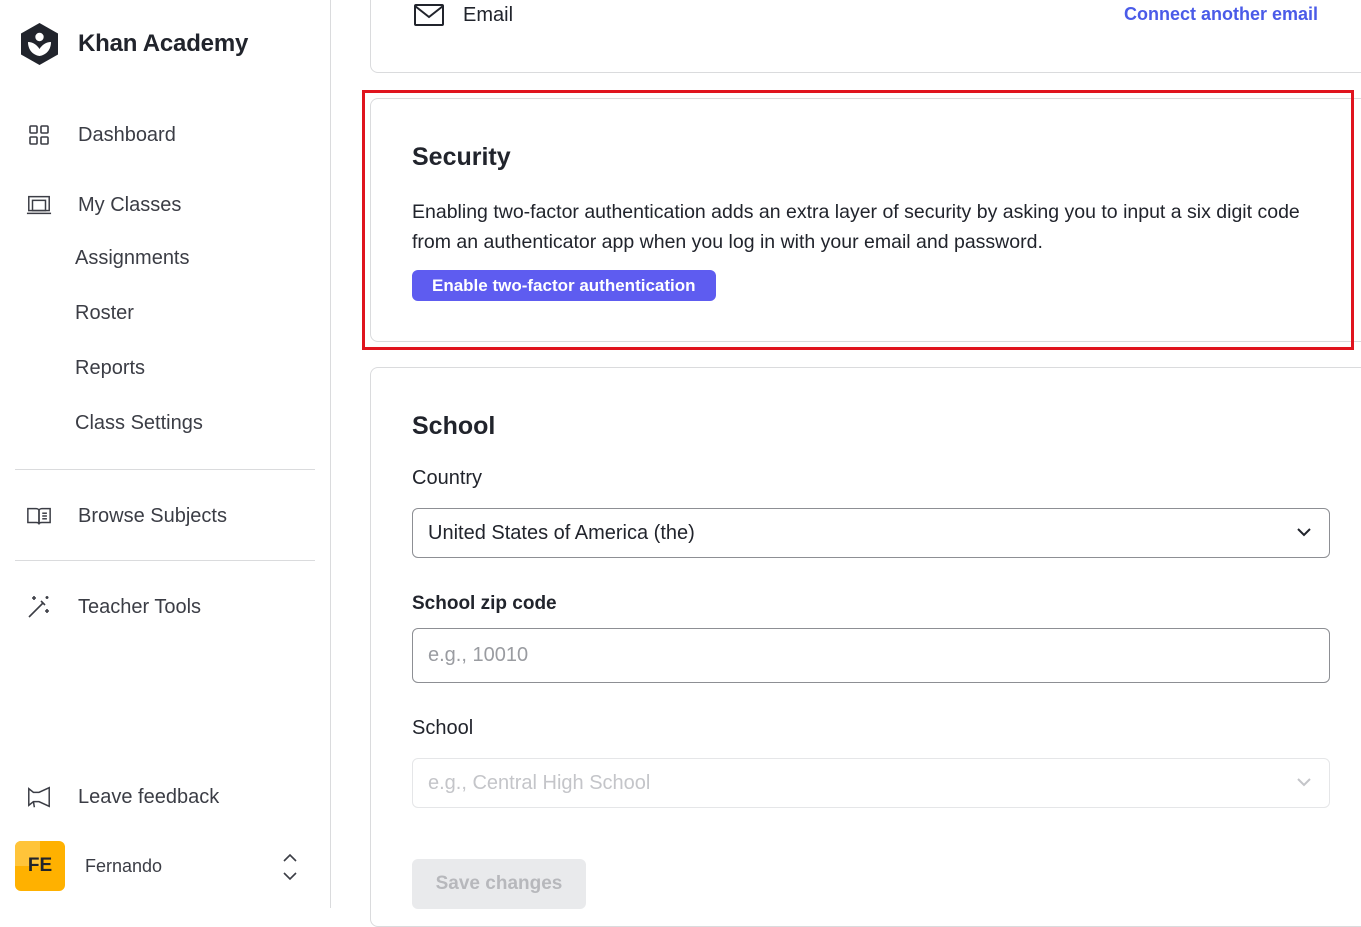 This screenshot has height=927, width=1361. What do you see at coordinates (447, 478) in the screenshot?
I see `country-label: Country` at bounding box center [447, 478].